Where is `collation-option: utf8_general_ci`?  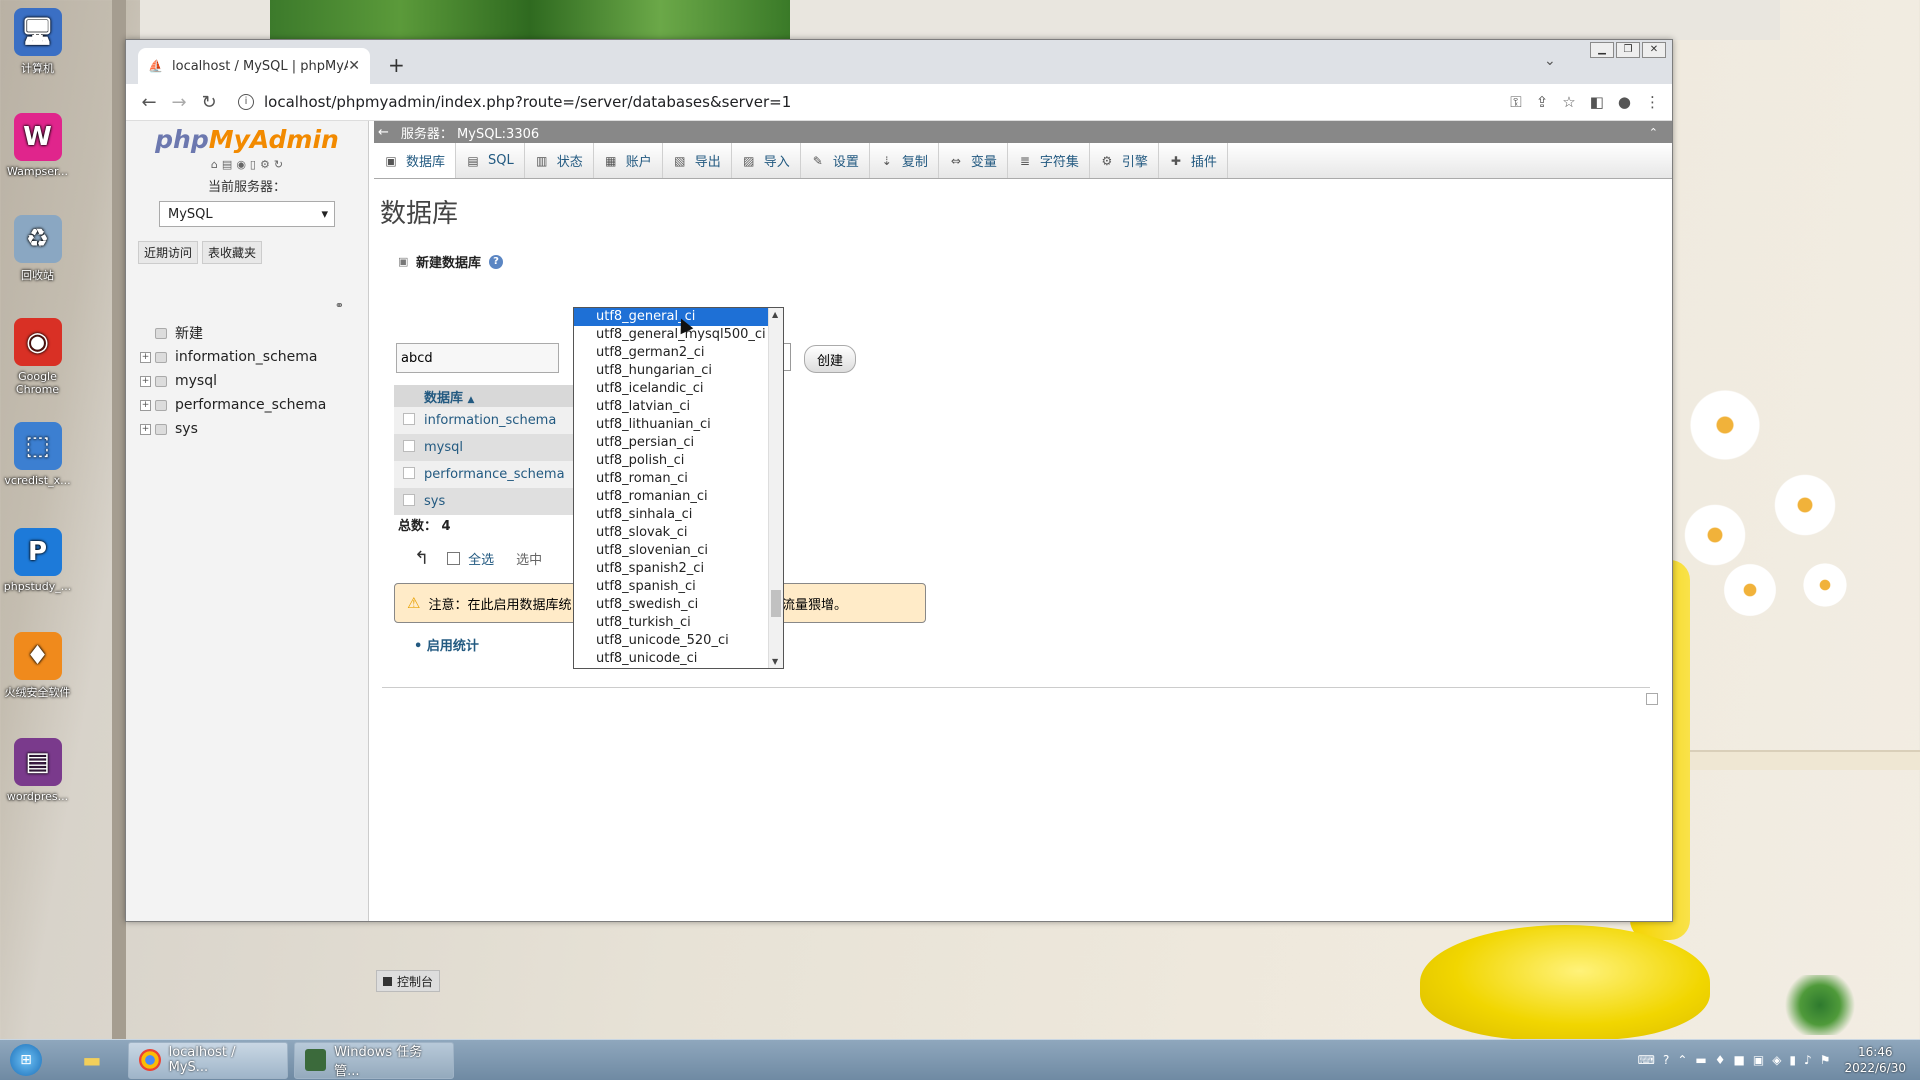
collation-option: utf8_general_ci is located at coordinates (671, 317).